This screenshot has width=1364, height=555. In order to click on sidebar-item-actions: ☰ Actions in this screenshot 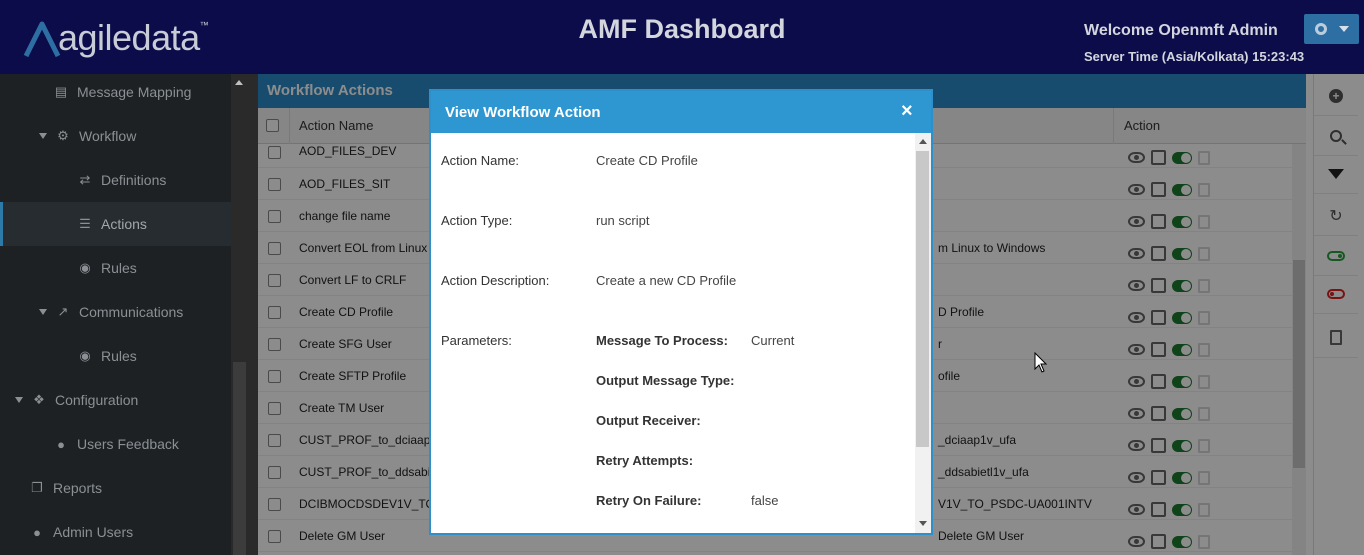, I will do `click(115, 224)`.